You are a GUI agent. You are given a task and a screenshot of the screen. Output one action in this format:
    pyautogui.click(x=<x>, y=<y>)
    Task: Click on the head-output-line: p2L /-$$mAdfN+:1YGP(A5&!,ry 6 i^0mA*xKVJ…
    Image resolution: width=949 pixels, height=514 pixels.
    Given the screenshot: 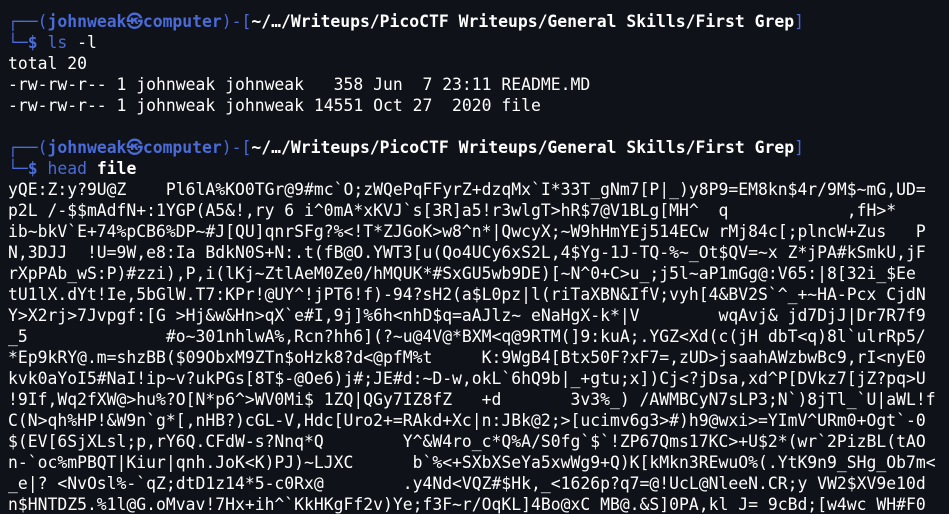 What is the action you would take?
    pyautogui.click(x=452, y=210)
    